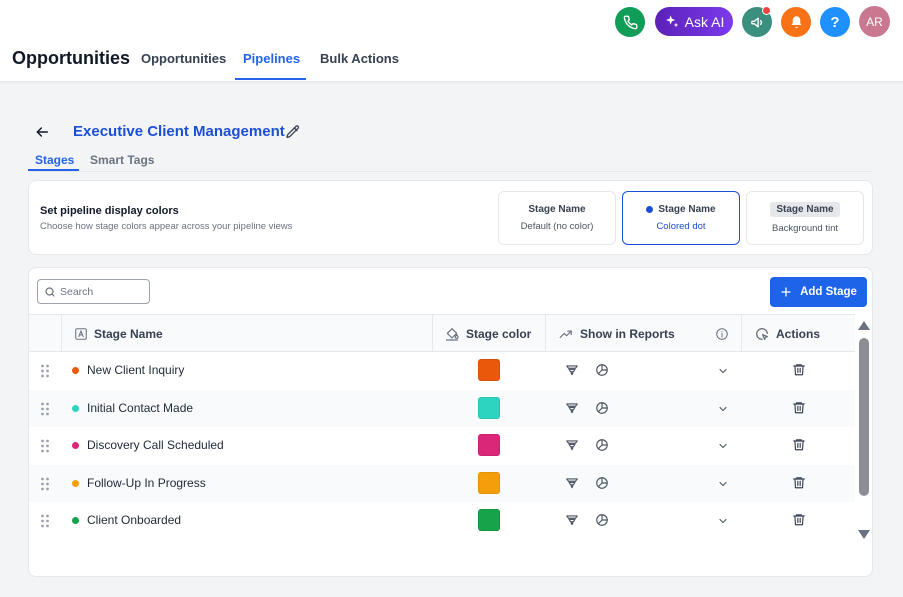  I want to click on cursor-click-icon, so click(762, 333).